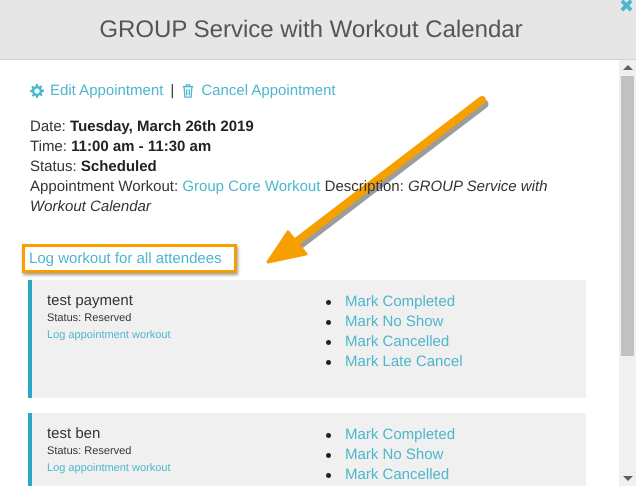 The height and width of the screenshot is (486, 636). Describe the element at coordinates (628, 478) in the screenshot. I see `scroll-down-icon` at that location.